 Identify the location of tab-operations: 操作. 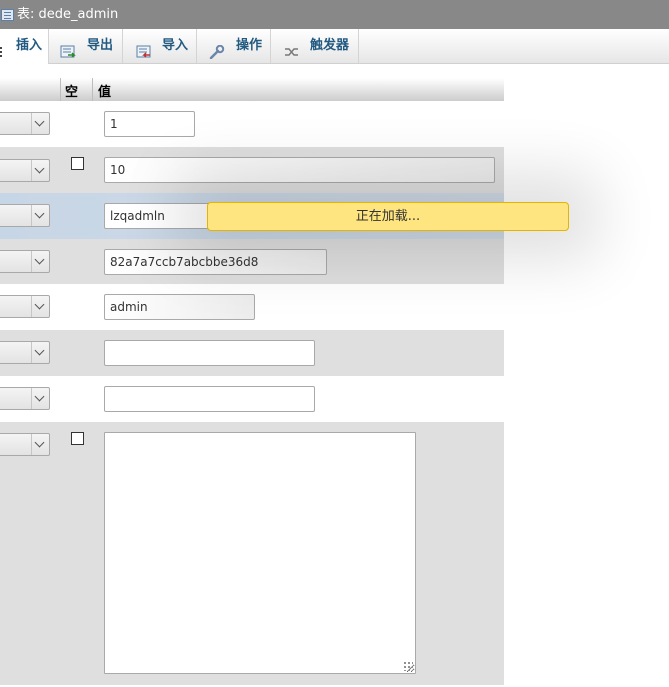
(234, 46).